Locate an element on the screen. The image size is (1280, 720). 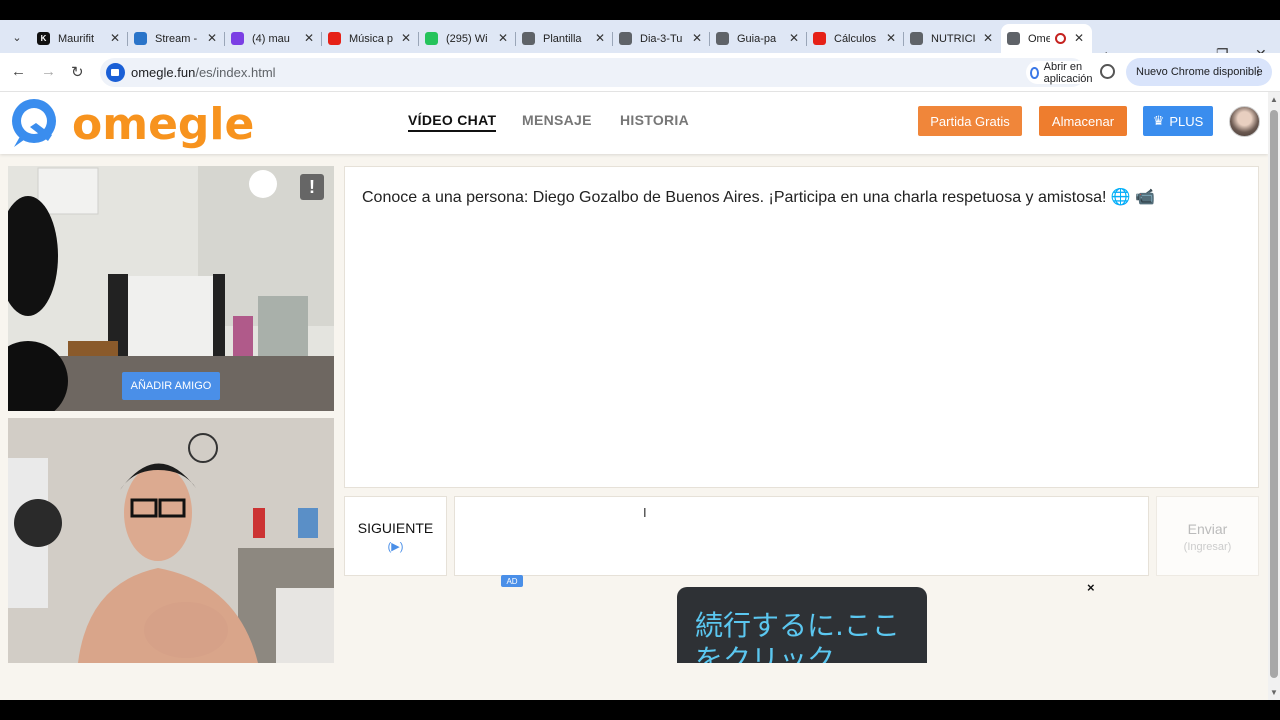
ad-badge: AD is located at coordinates (512, 581).